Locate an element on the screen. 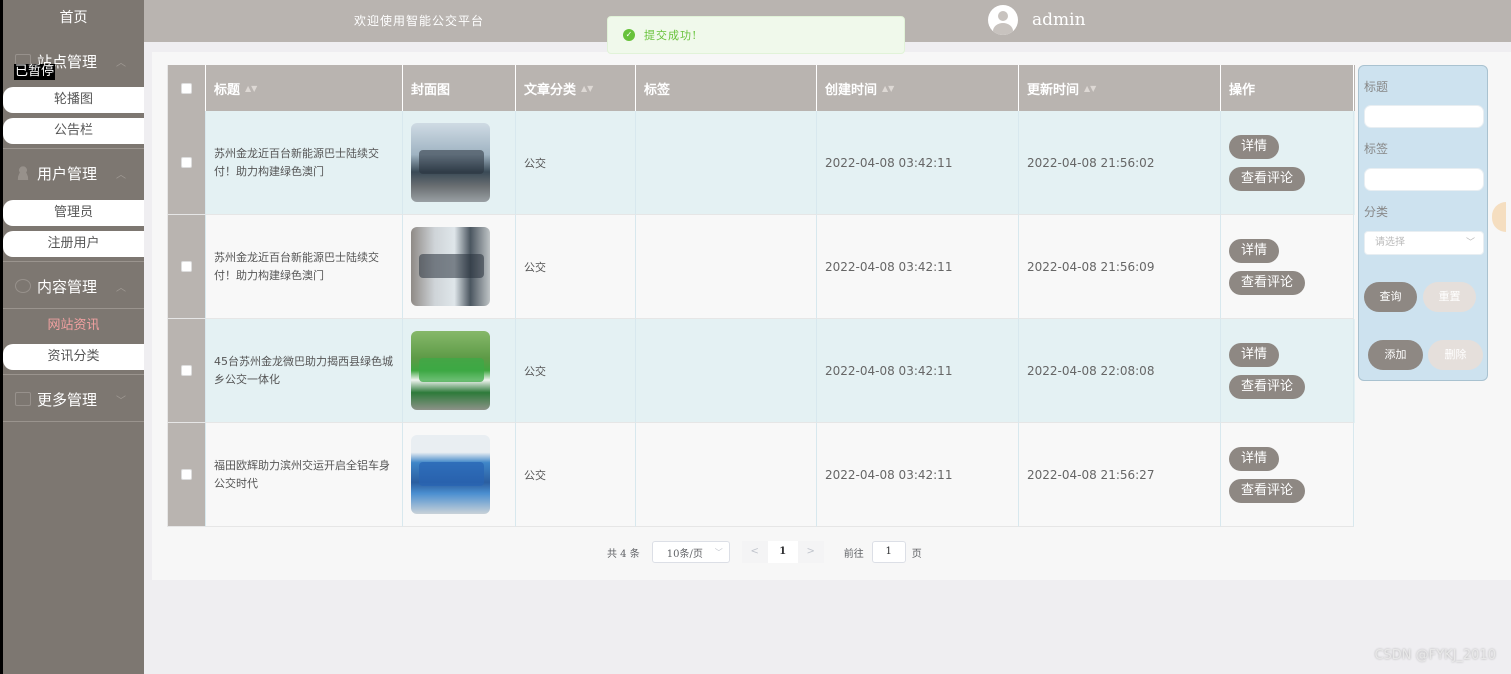  sidebar-item-home: 首页 is located at coordinates (73, 20).